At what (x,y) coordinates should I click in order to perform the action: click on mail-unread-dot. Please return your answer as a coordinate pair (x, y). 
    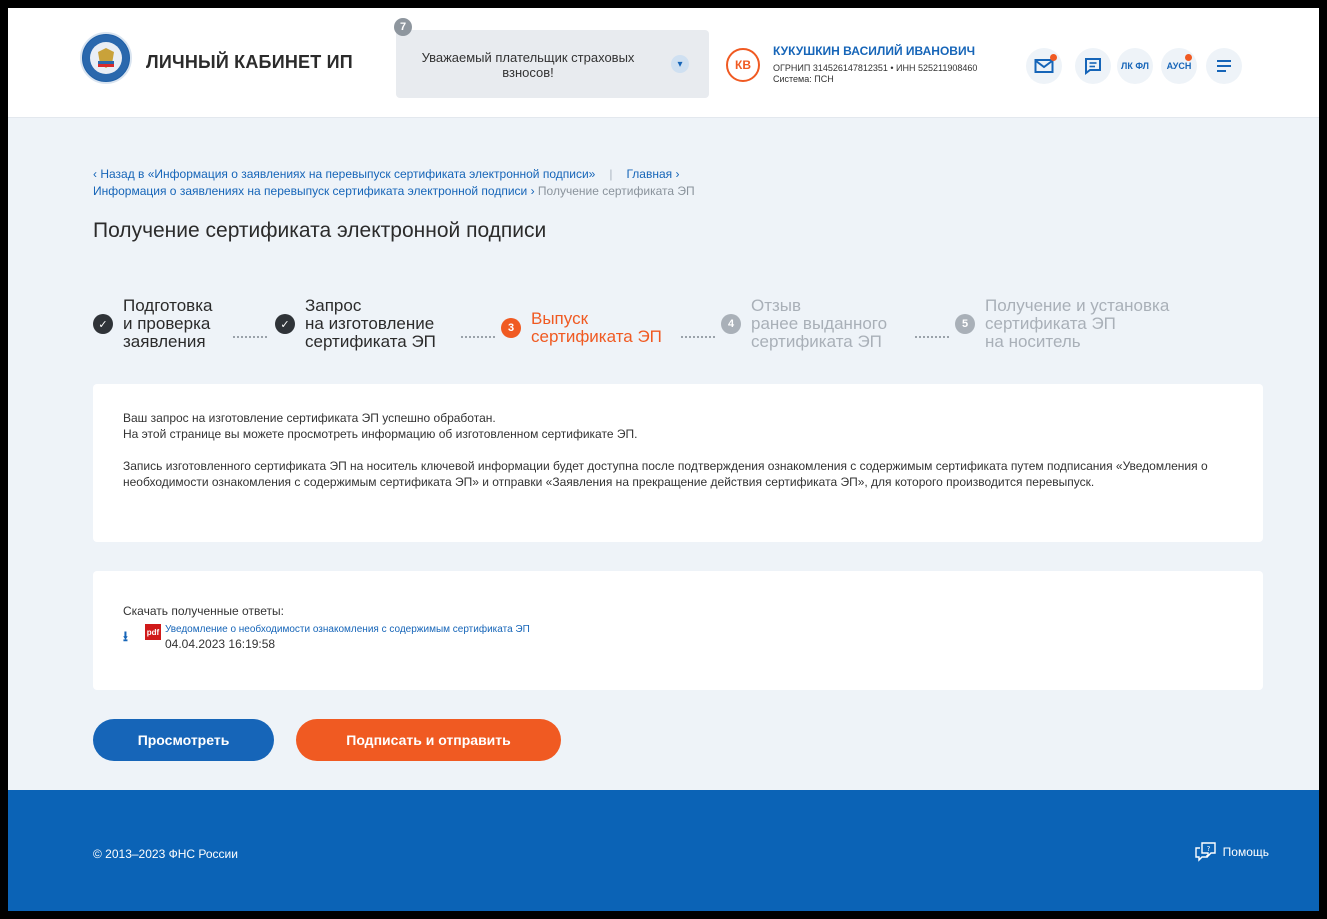
    Looking at the image, I should click on (1053, 57).